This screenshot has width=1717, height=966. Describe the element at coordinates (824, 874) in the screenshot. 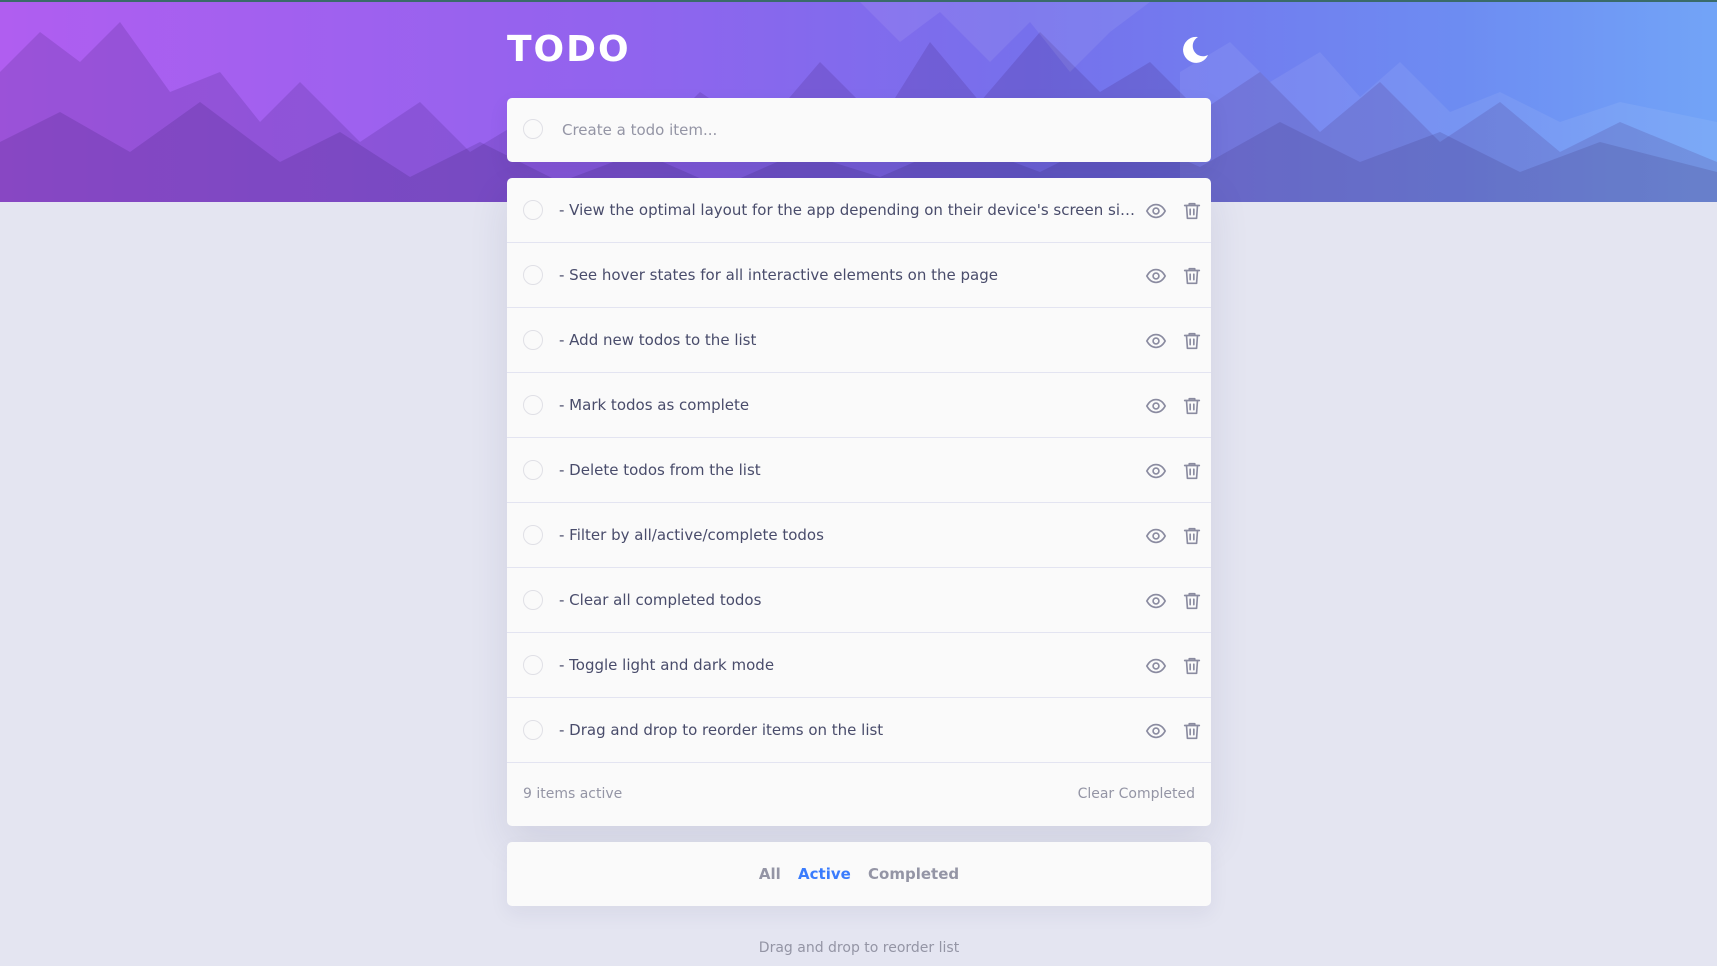

I see `filter-active: Active` at that location.